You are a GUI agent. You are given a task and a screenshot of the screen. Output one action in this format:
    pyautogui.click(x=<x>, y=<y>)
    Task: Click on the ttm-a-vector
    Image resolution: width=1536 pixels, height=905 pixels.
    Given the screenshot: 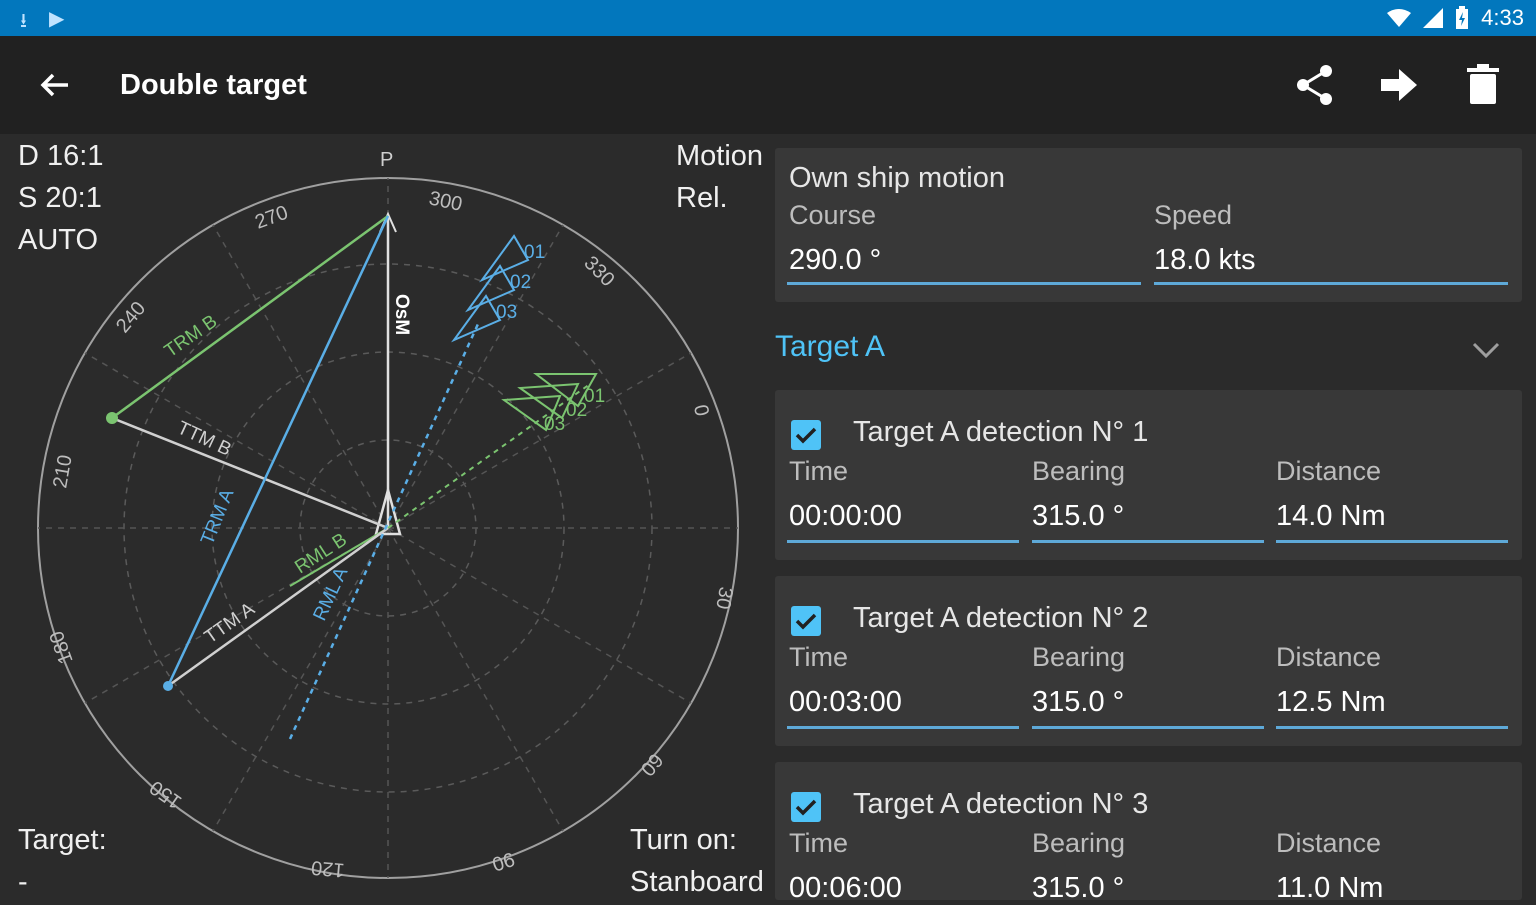 What is the action you would take?
    pyautogui.click(x=278, y=607)
    